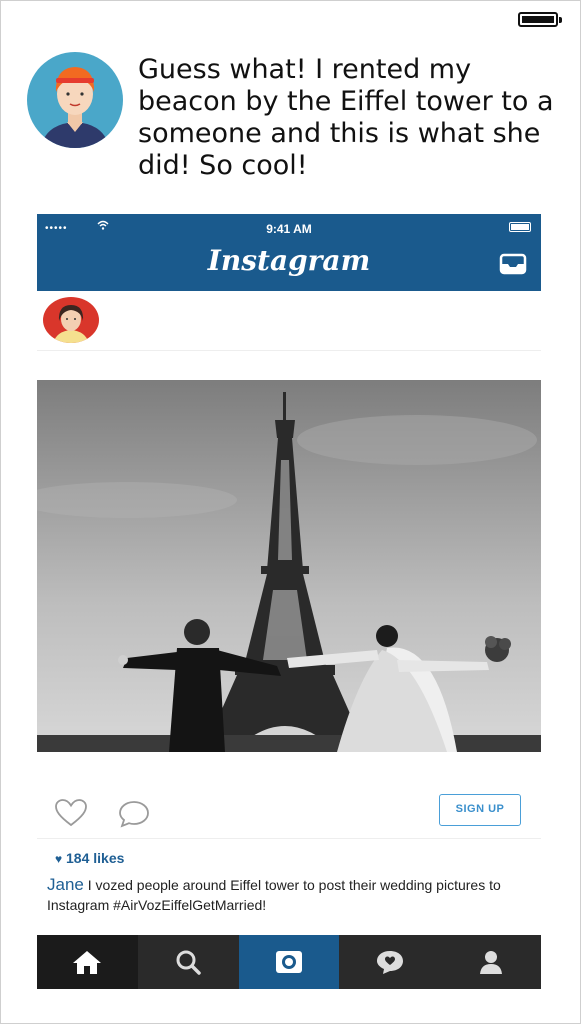 Image resolution: width=581 pixels, height=1024 pixels. I want to click on signup-button: SIGN UP, so click(480, 810).